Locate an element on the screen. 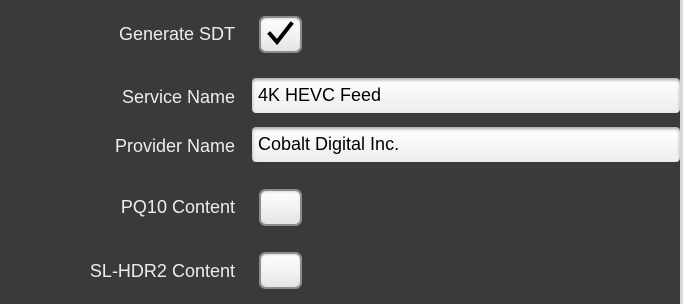 This screenshot has width=686, height=304. sl-hdr2-content-checkbox is located at coordinates (280, 270).